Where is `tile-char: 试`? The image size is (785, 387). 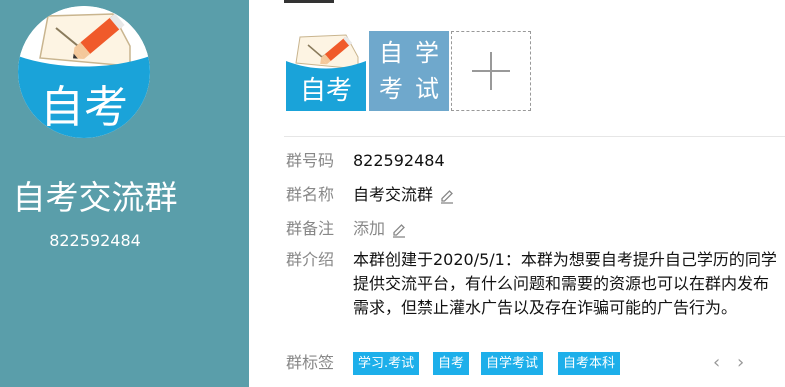
tile-char: 试 is located at coordinates (427, 89).